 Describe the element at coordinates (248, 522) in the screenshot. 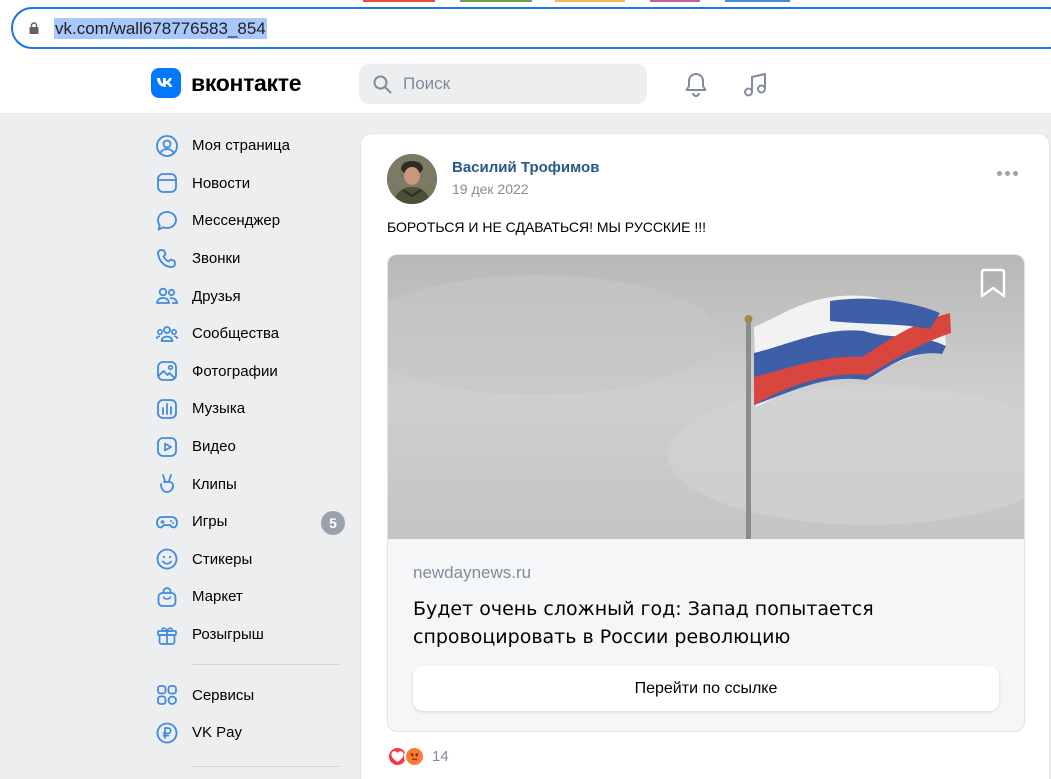

I see `nav-item-games: Игры 5` at that location.